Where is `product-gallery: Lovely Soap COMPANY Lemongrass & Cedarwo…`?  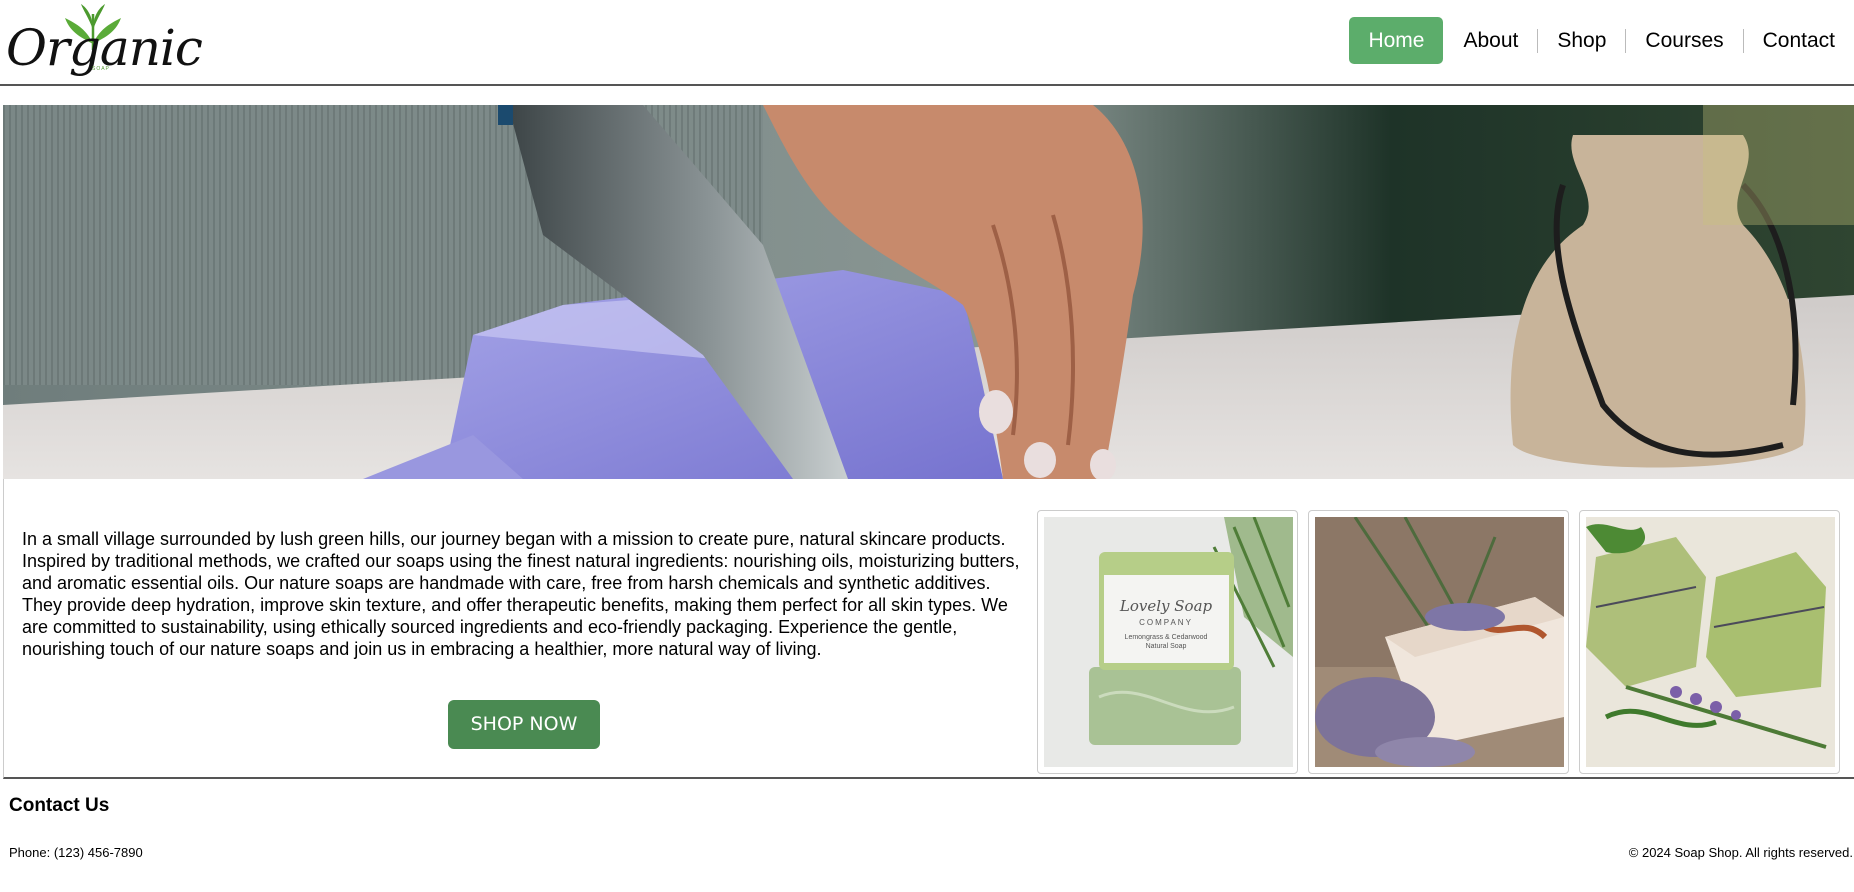
product-gallery: Lovely Soap COMPANY Lemongrass & Cedarwo… is located at coordinates (1438, 642).